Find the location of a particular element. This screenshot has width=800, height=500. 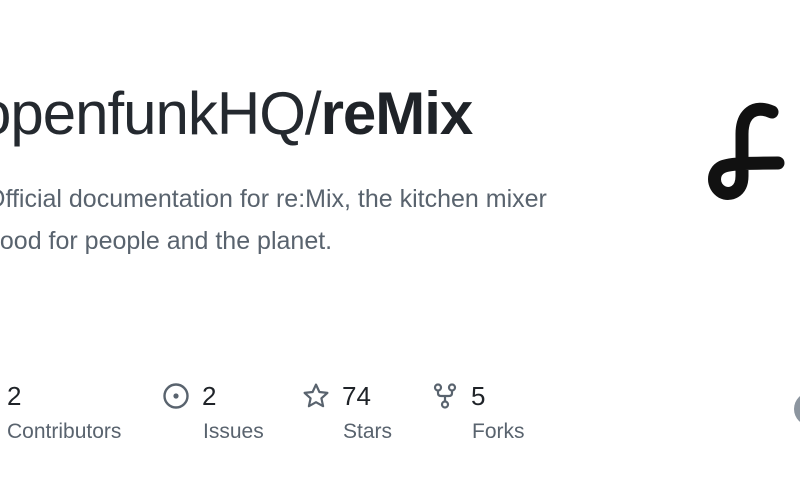

organization-logo-icon is located at coordinates (746, 151).